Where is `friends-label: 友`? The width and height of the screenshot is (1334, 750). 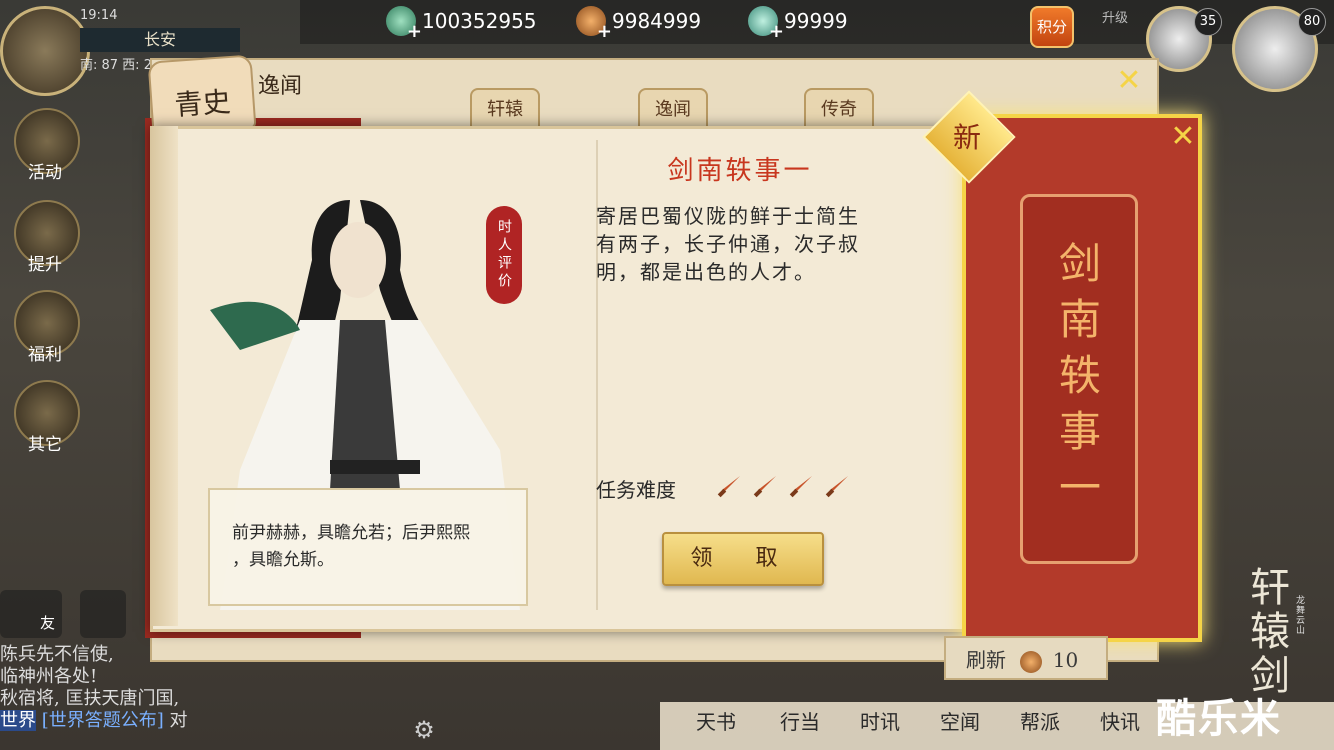 friends-label: 友 is located at coordinates (48, 623).